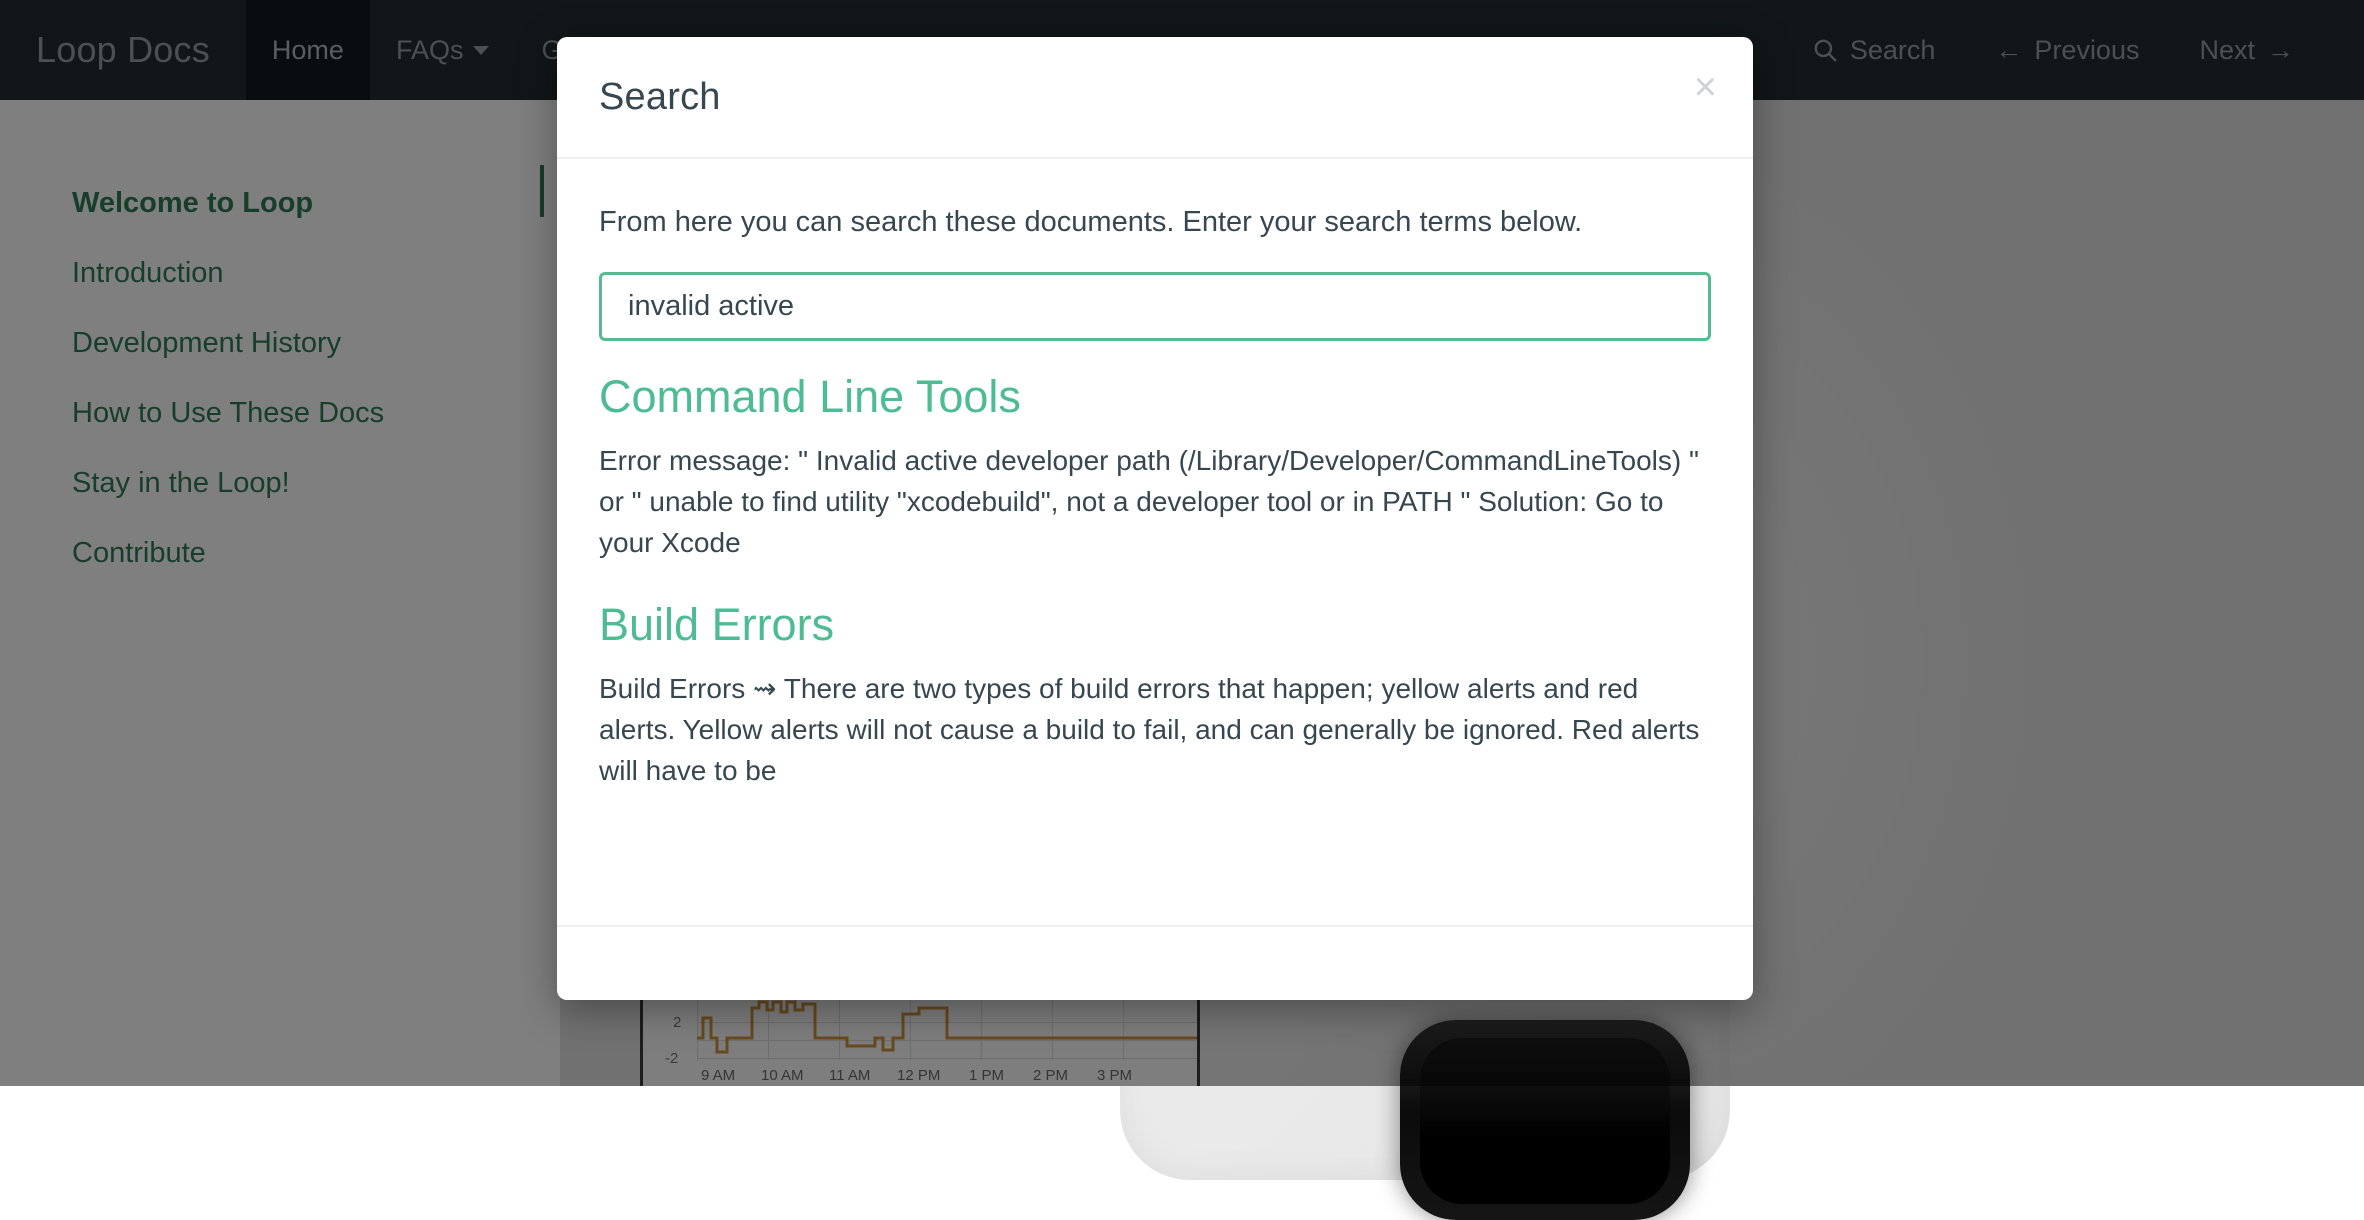 The height and width of the screenshot is (1220, 2364). What do you see at coordinates (1155, 962) in the screenshot?
I see `search-modal-footer` at bounding box center [1155, 962].